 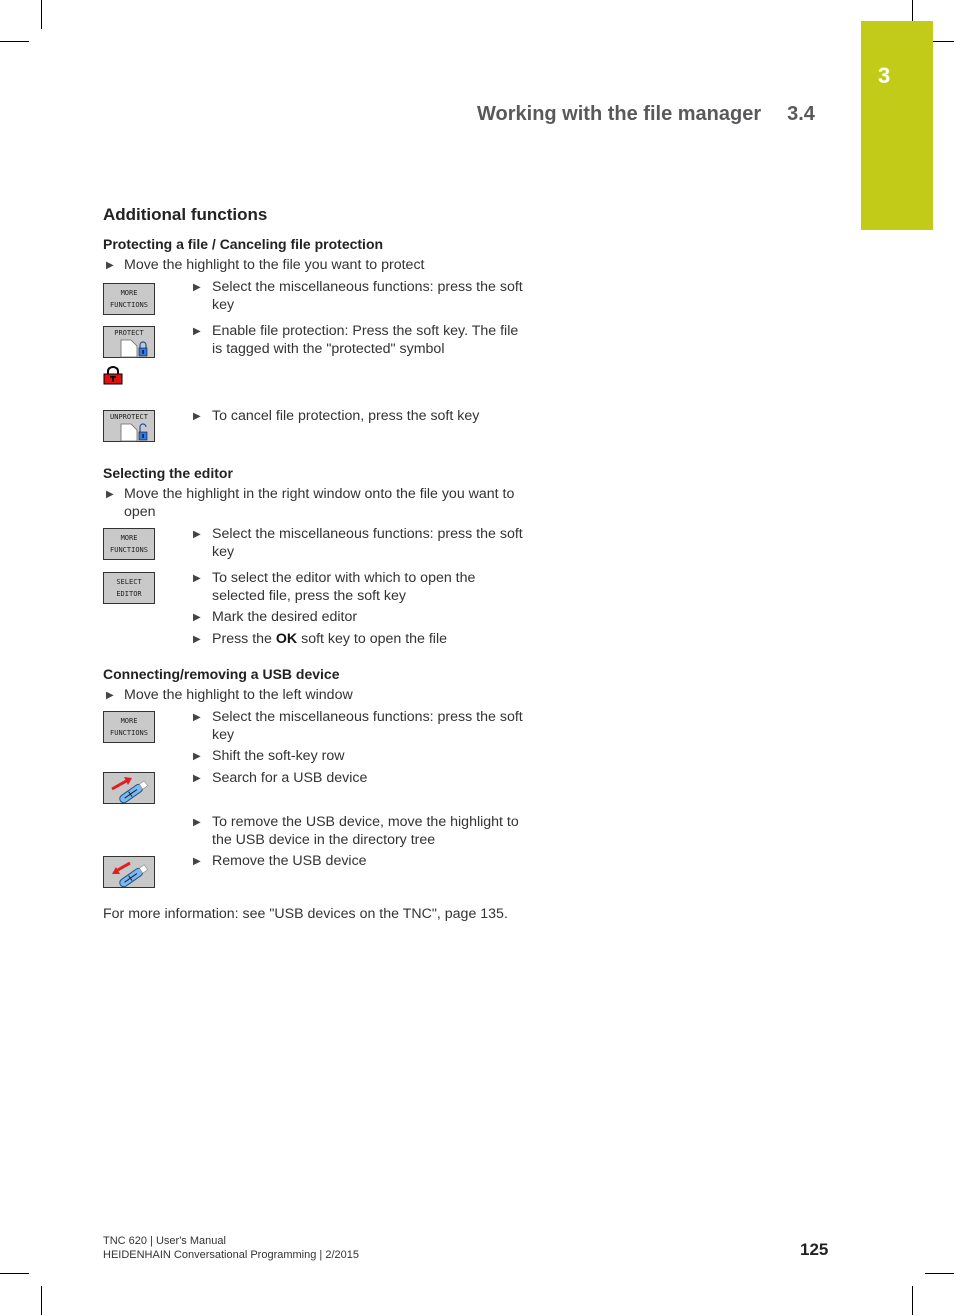 What do you see at coordinates (814, 1249) in the screenshot?
I see `page-number: 125` at bounding box center [814, 1249].